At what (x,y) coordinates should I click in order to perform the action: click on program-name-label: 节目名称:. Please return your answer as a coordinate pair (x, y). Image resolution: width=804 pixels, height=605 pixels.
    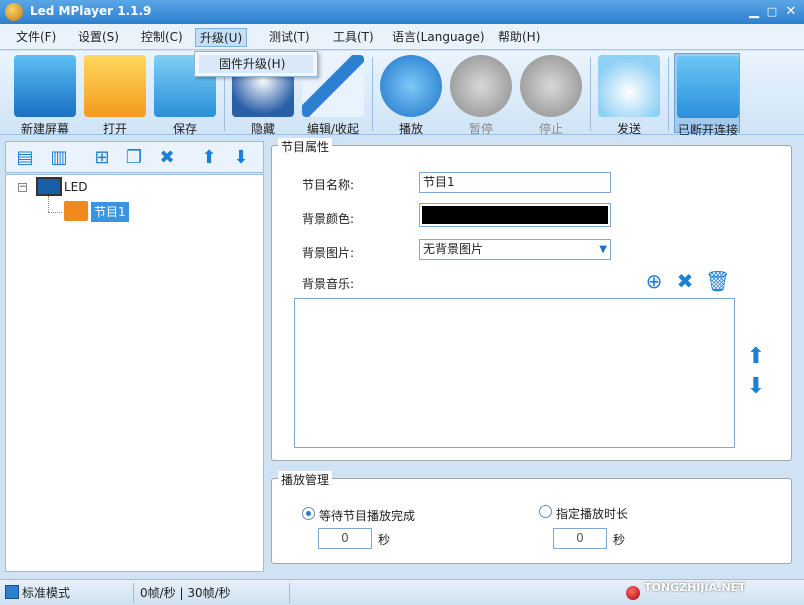
    Looking at the image, I should click on (328, 185).